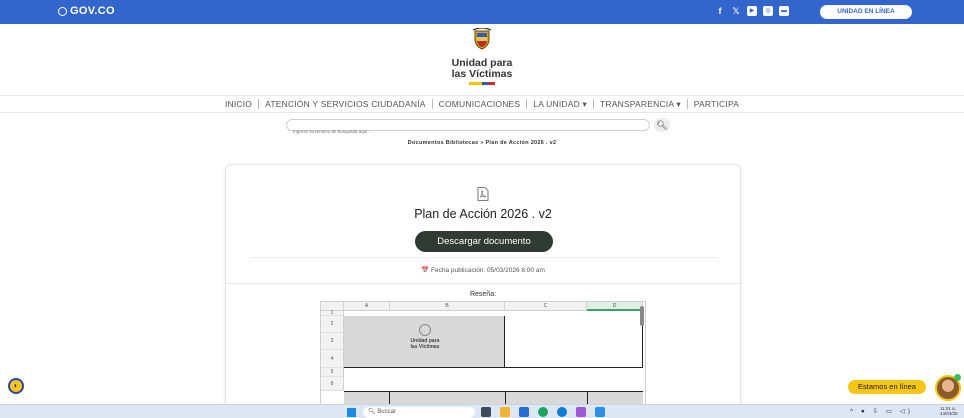  I want to click on accessibility-icon: ◐, so click(16, 385).